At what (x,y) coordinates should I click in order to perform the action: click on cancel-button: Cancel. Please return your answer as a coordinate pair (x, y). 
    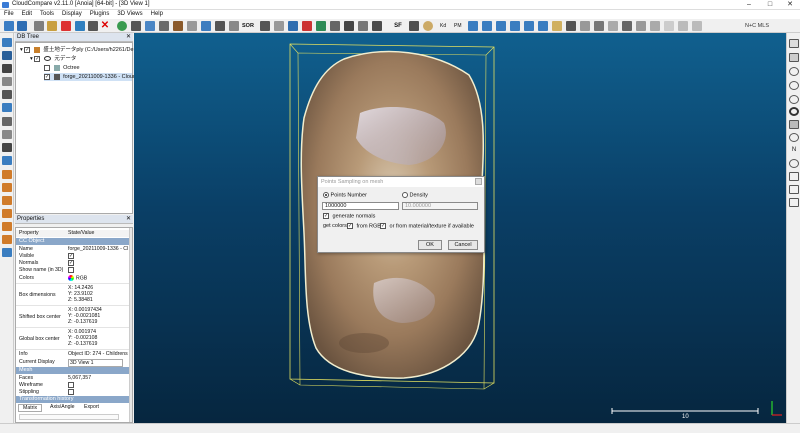
    Looking at the image, I should click on (463, 245).